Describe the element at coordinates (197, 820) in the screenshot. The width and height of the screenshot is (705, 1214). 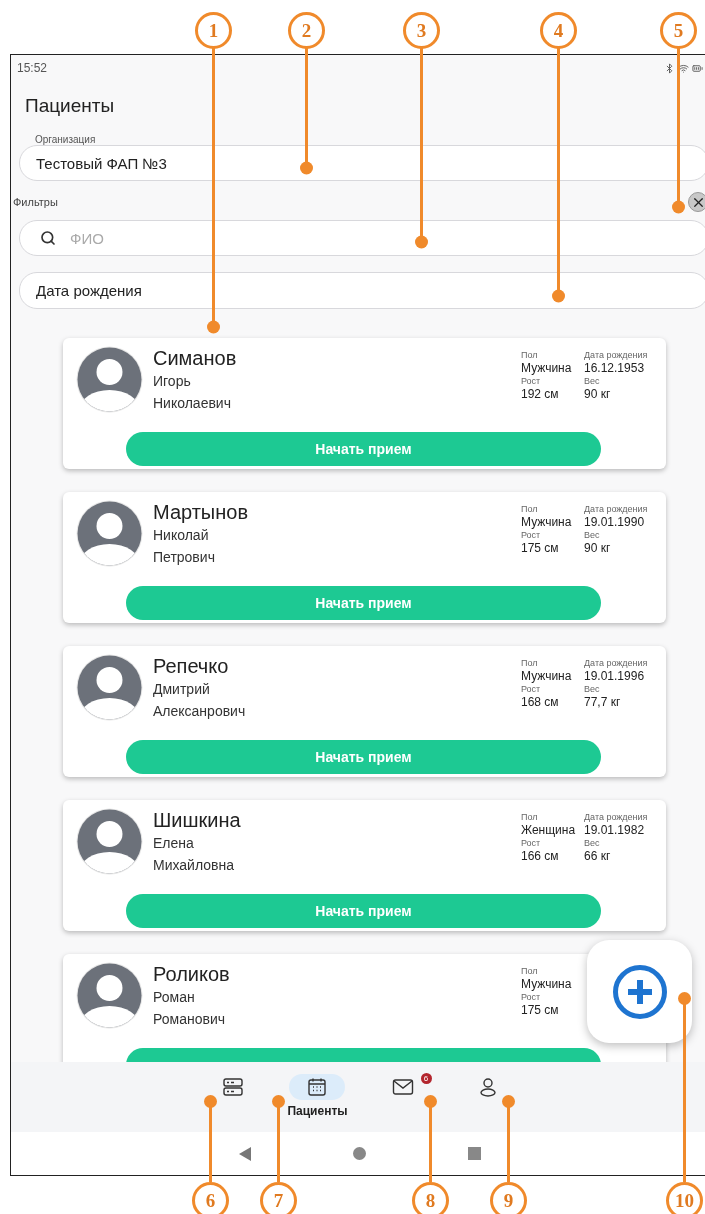
I see `patient-surname: Шишкина` at that location.